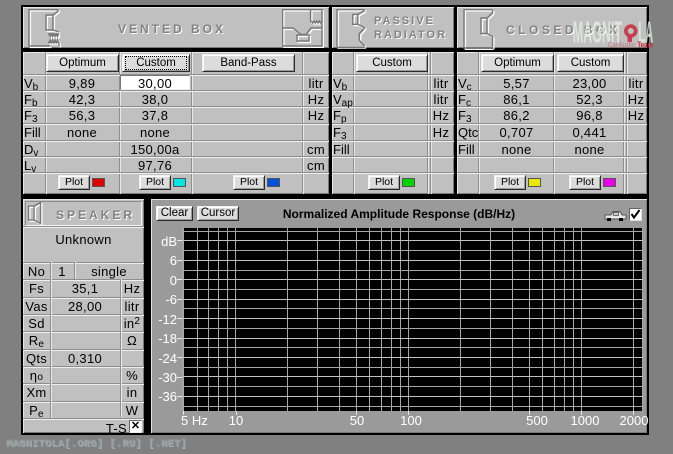  I want to click on svg-text: CarAudio Team, so click(630, 45).